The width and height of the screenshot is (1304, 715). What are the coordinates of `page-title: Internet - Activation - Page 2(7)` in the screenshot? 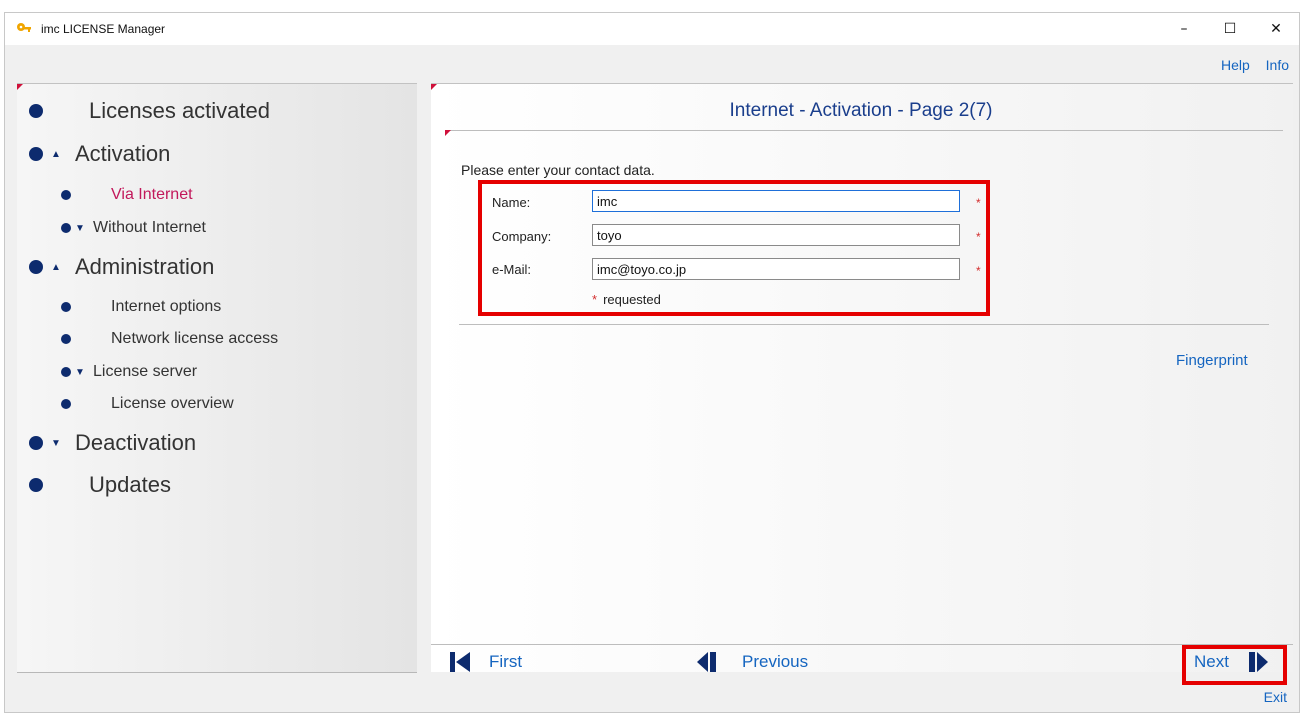 It's located at (861, 110).